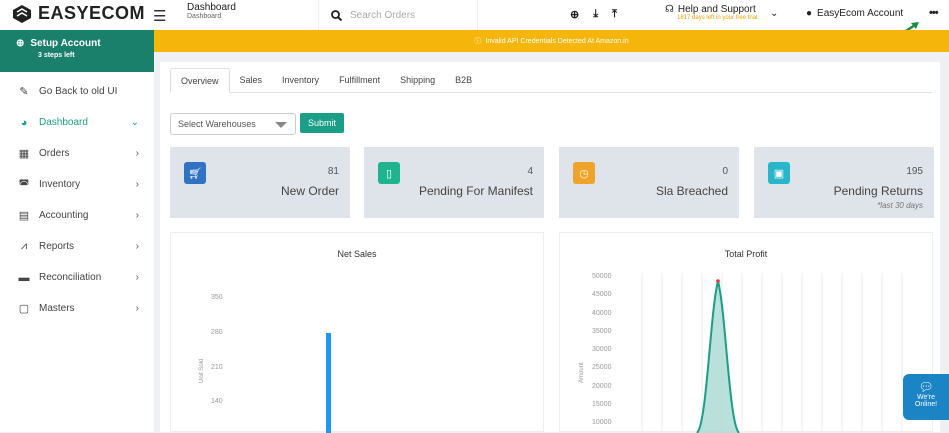 The width and height of the screenshot is (949, 433). What do you see at coordinates (57, 308) in the screenshot?
I see `sidebar-item-label: Masters` at bounding box center [57, 308].